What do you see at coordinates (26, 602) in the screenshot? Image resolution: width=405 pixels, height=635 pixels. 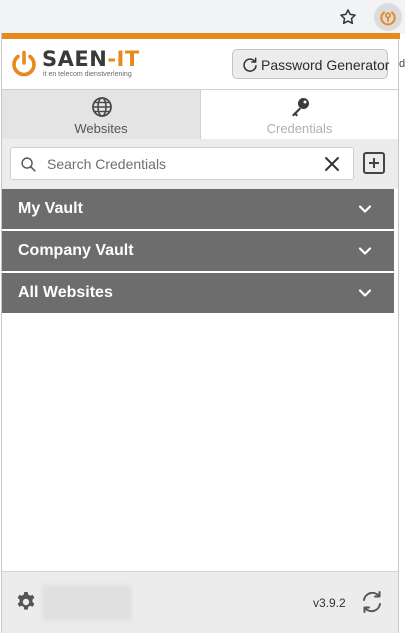 I see `gear-icon` at bounding box center [26, 602].